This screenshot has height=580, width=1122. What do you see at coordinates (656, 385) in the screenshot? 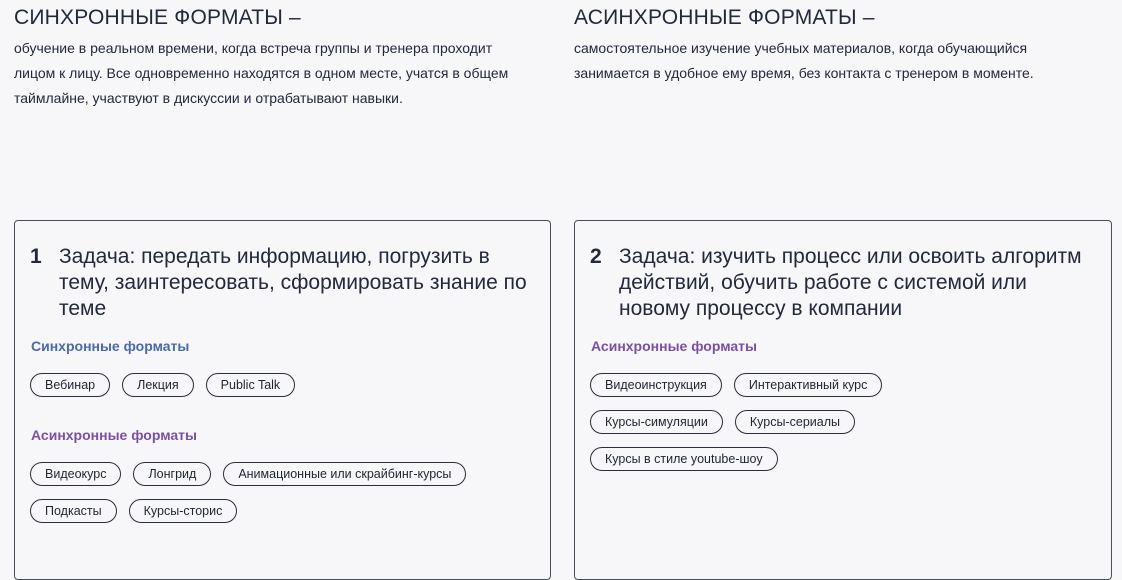
I see `chip-video-instruction: Видеоинструкция` at bounding box center [656, 385].